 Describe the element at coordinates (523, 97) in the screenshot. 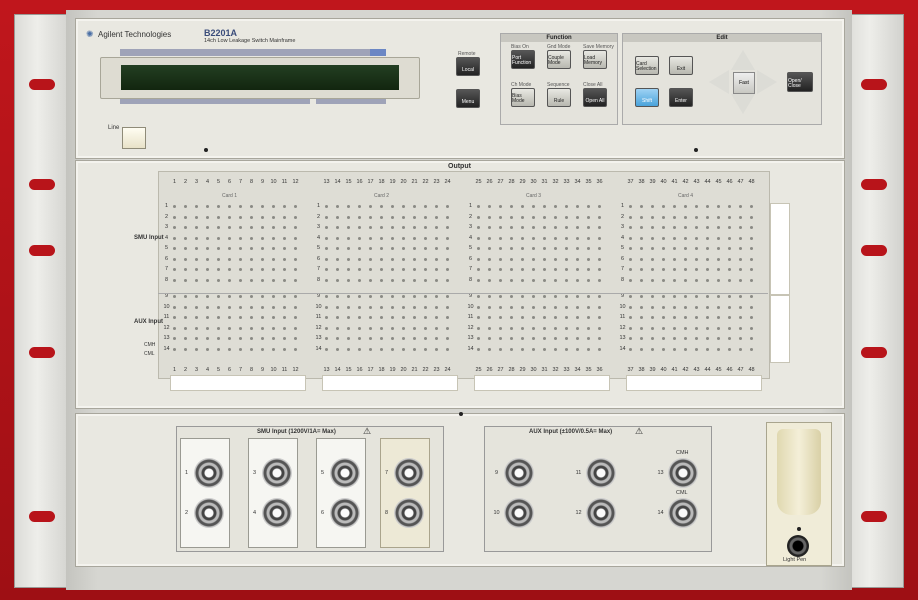

I see `bias-mode-button: Bias Mode` at that location.